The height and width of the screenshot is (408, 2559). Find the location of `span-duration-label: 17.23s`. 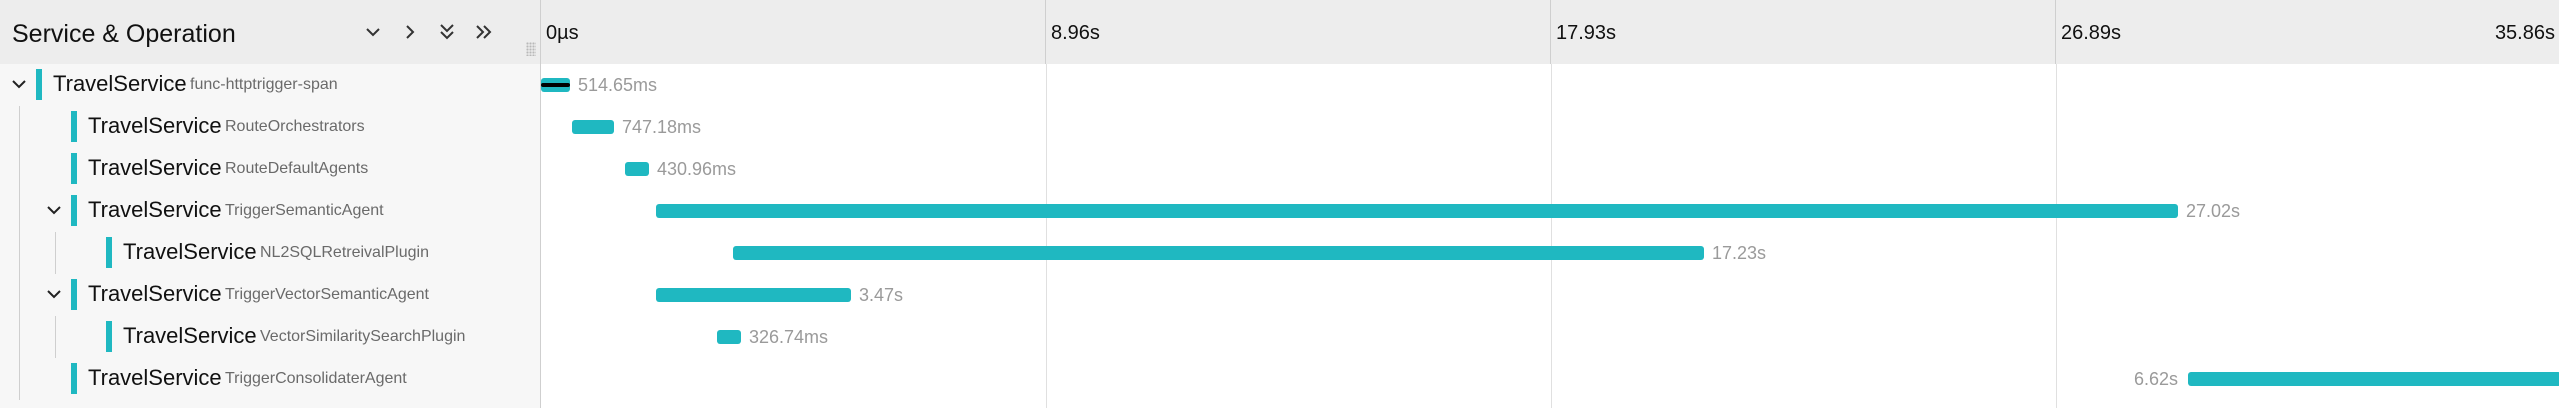

span-duration-label: 17.23s is located at coordinates (1739, 253).